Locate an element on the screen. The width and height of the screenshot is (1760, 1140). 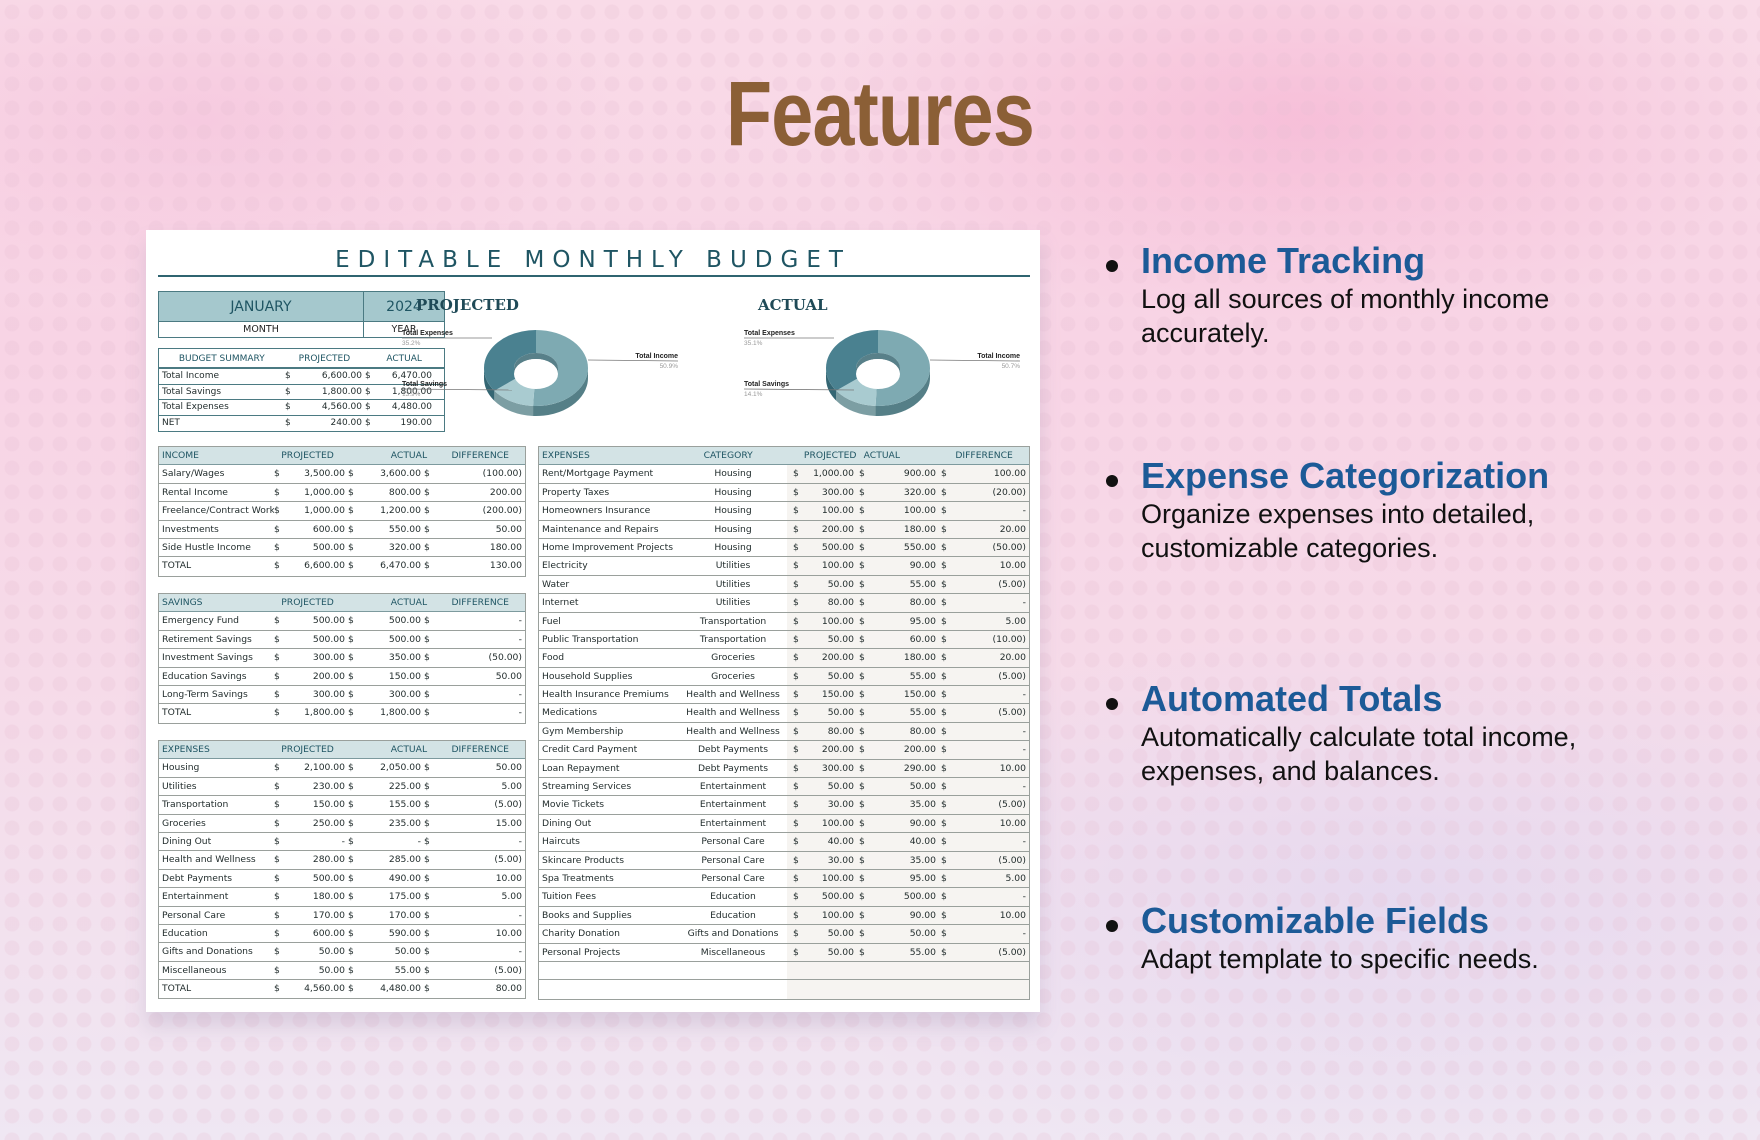
expenses_summary-actual-value: 50.00 is located at coordinates (393, 951).